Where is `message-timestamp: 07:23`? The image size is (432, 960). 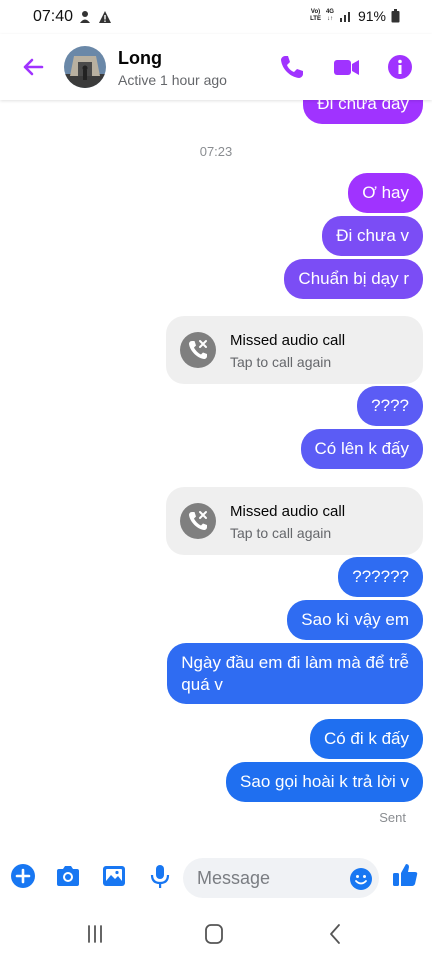 message-timestamp: 07:23 is located at coordinates (216, 151).